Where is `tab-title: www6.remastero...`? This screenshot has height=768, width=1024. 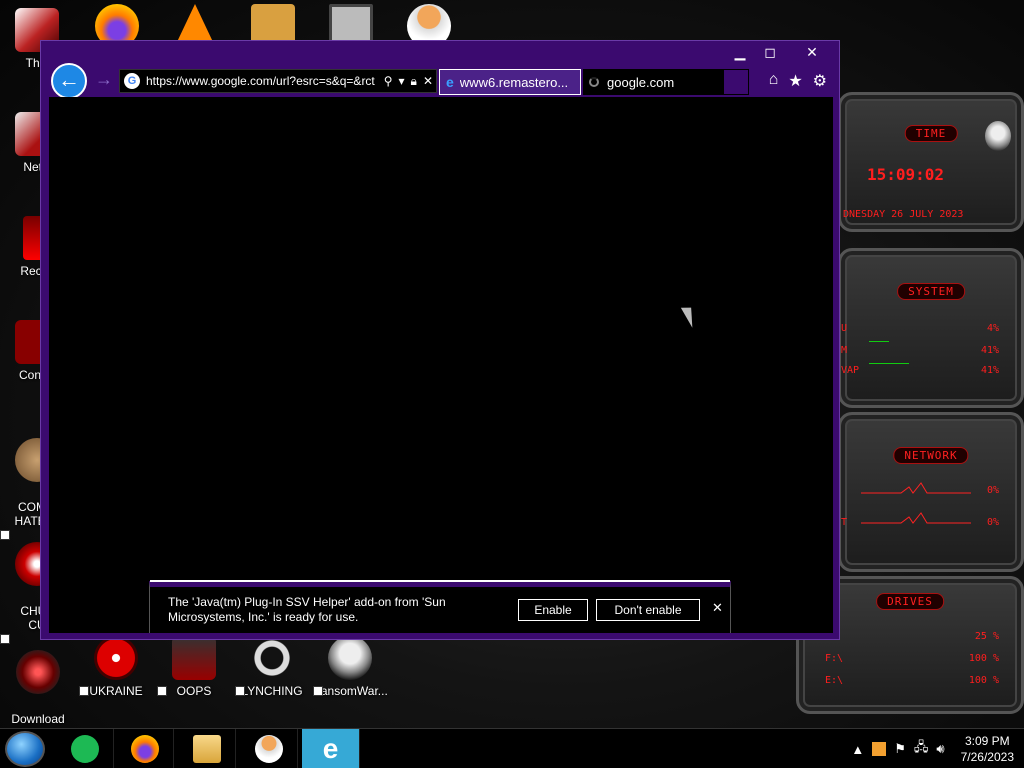
tab-title: www6.remastero... is located at coordinates (514, 82).